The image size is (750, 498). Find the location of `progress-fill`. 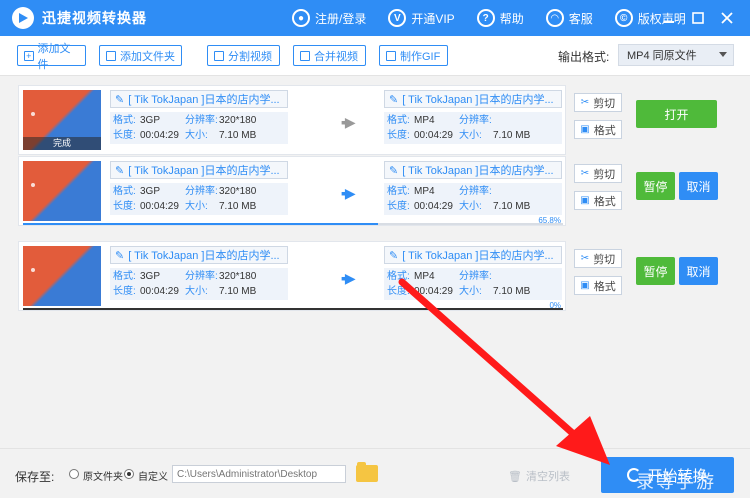

progress-fill is located at coordinates (201, 224).